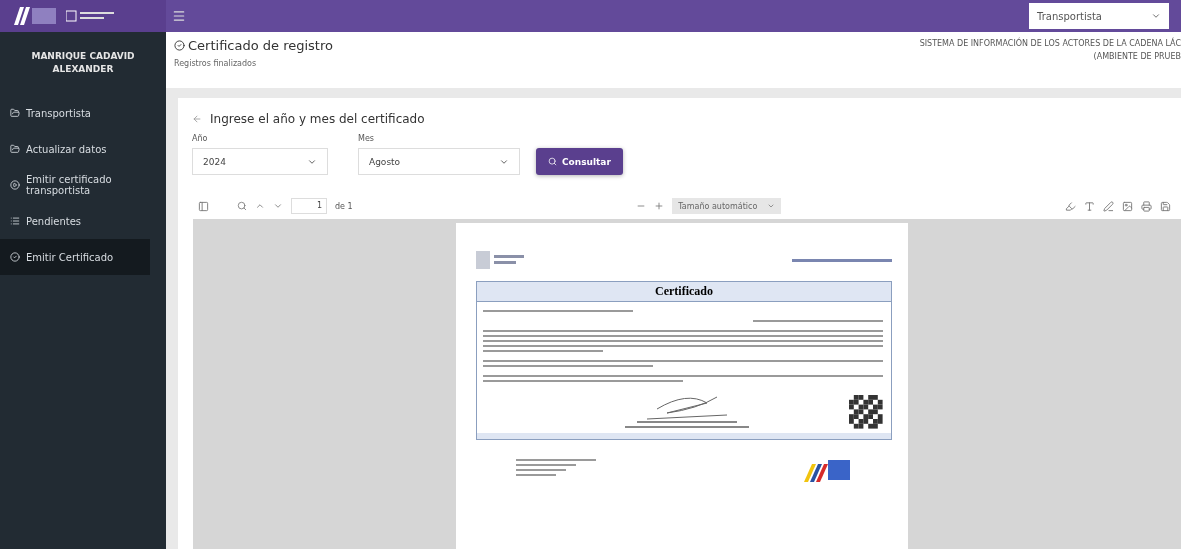 The width and height of the screenshot is (1181, 549). What do you see at coordinates (278, 206) in the screenshot?
I see `next-page-icon` at bounding box center [278, 206].